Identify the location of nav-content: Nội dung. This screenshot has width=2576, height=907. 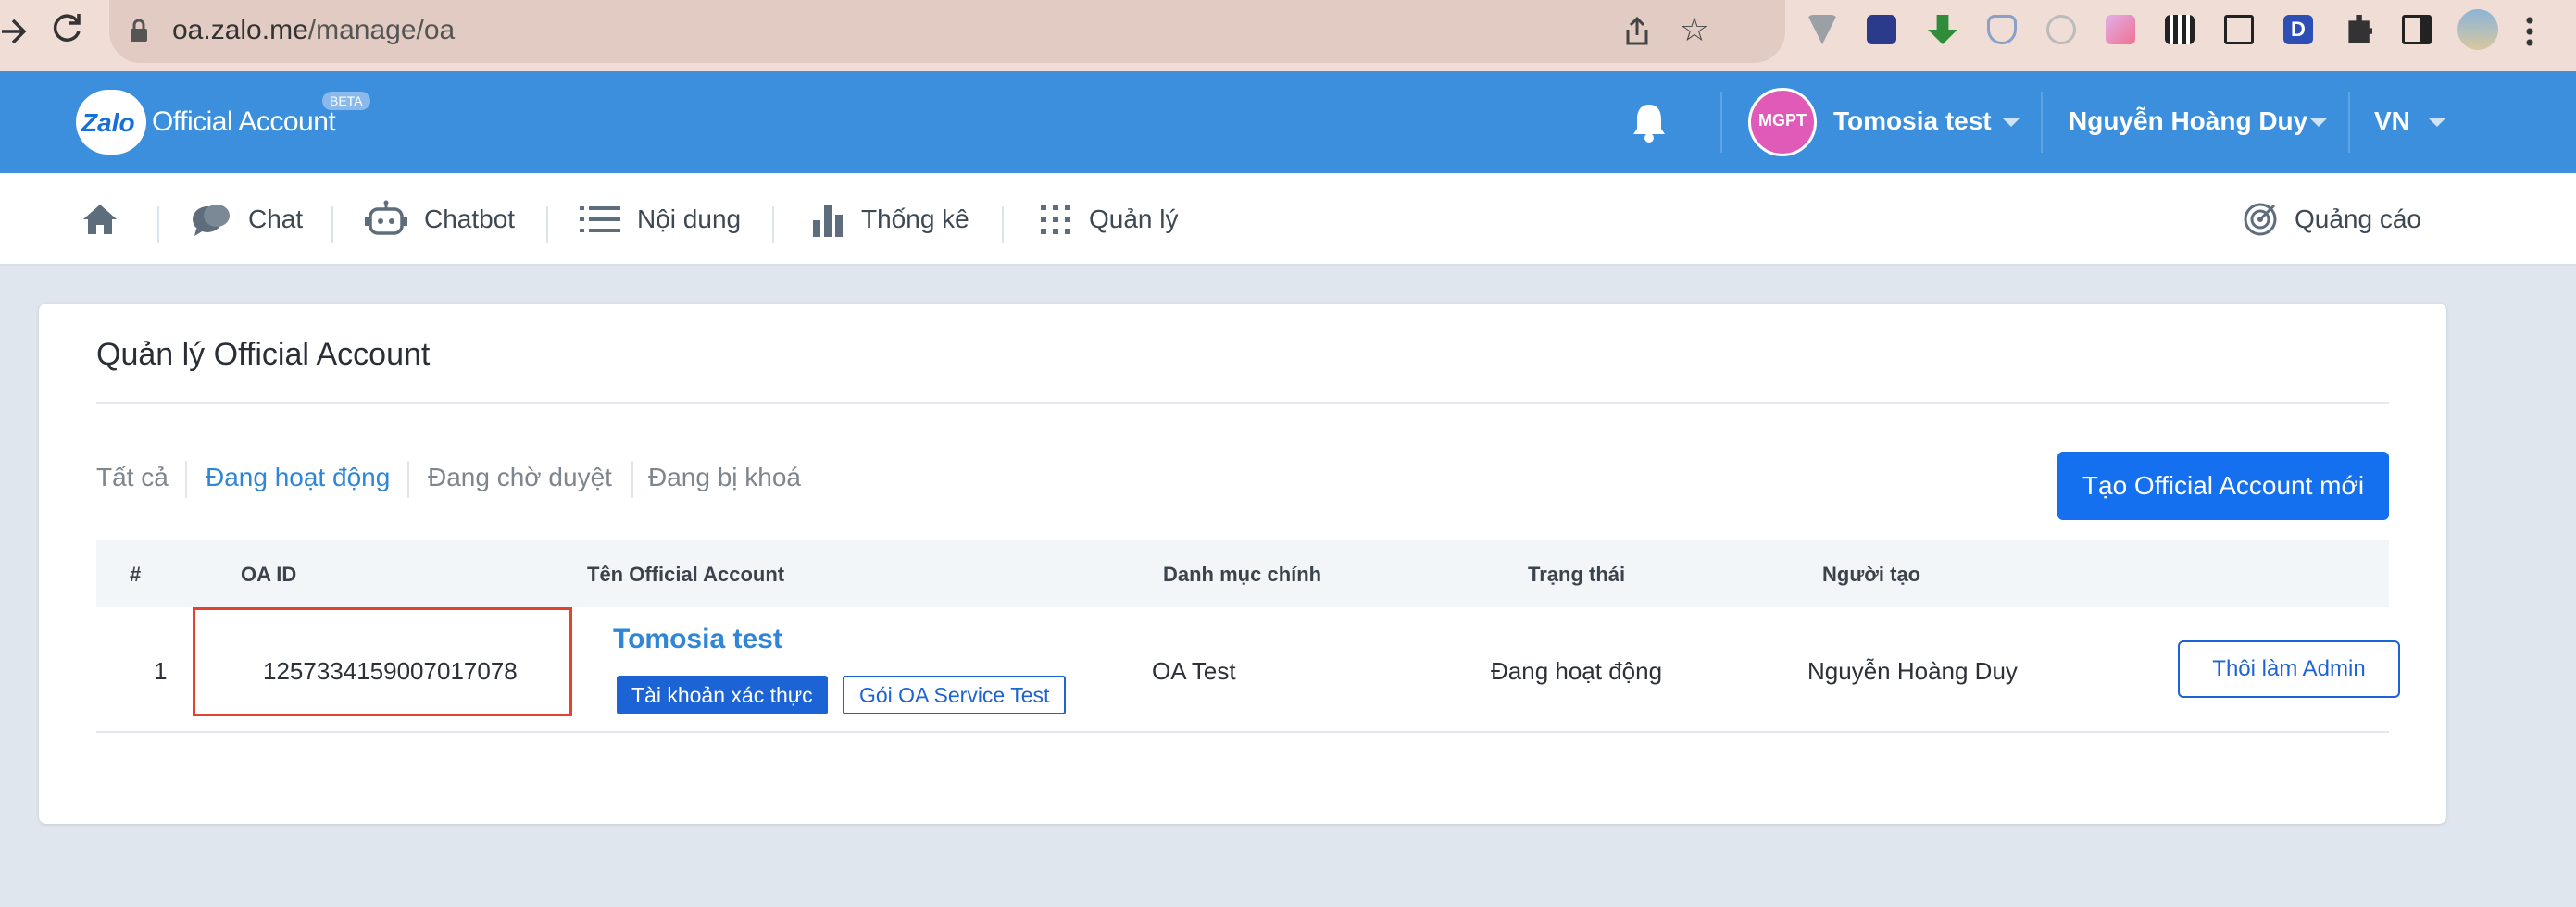
(660, 219).